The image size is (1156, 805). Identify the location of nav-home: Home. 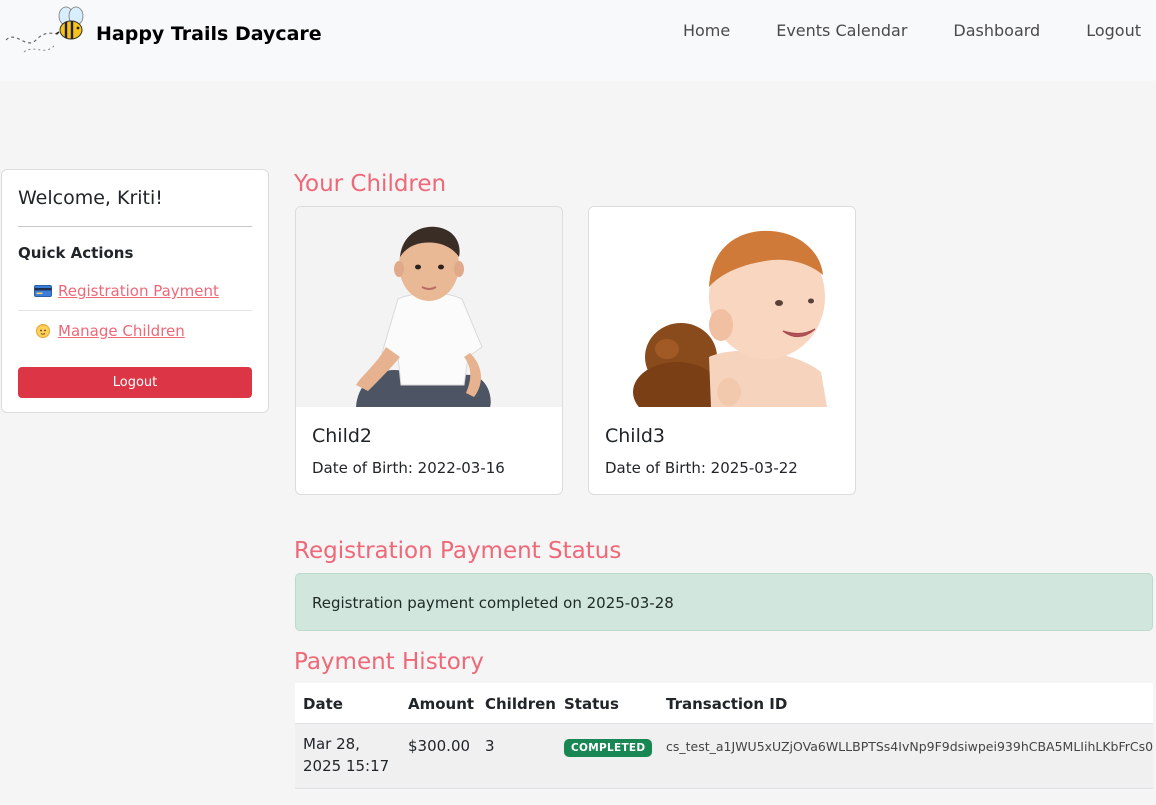
(706, 30).